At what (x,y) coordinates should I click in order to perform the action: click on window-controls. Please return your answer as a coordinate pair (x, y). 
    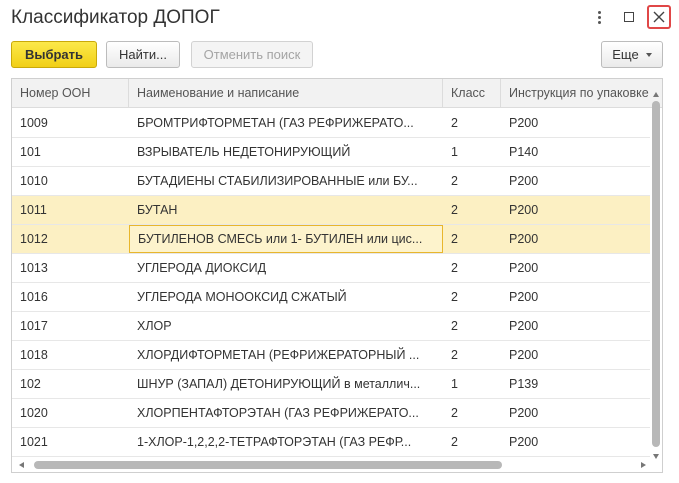
    Looking at the image, I should click on (626, 17).